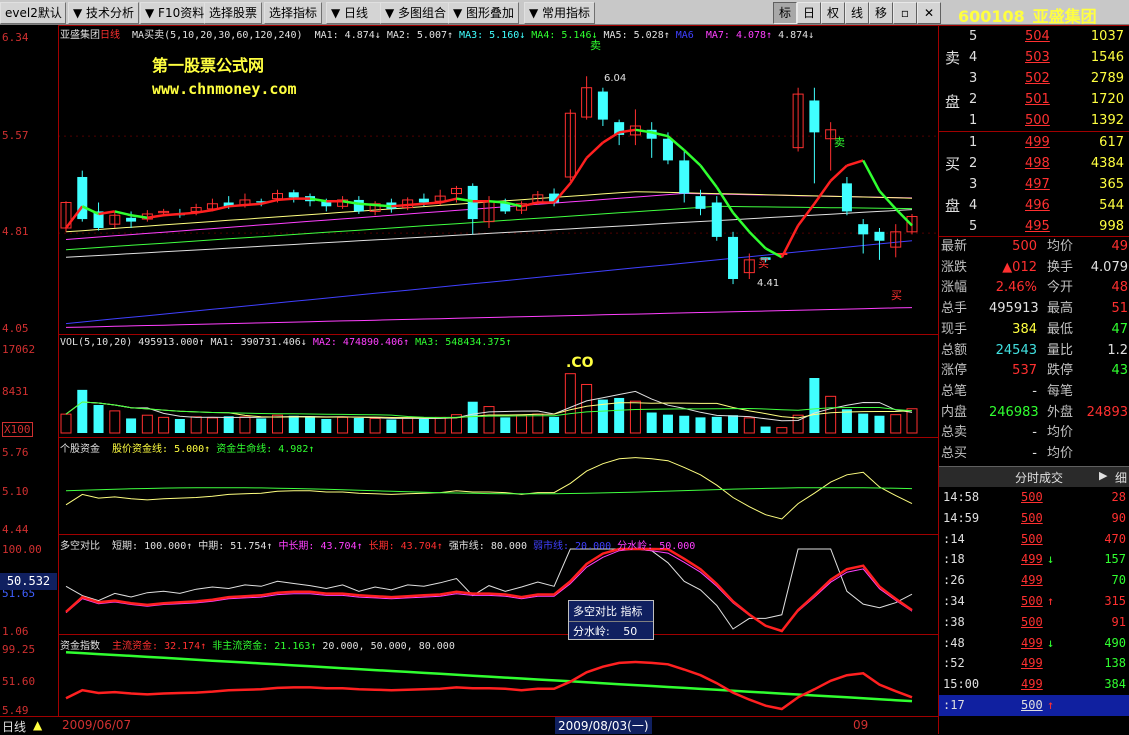  I want to click on tick-volume: 490, so click(1115, 642).